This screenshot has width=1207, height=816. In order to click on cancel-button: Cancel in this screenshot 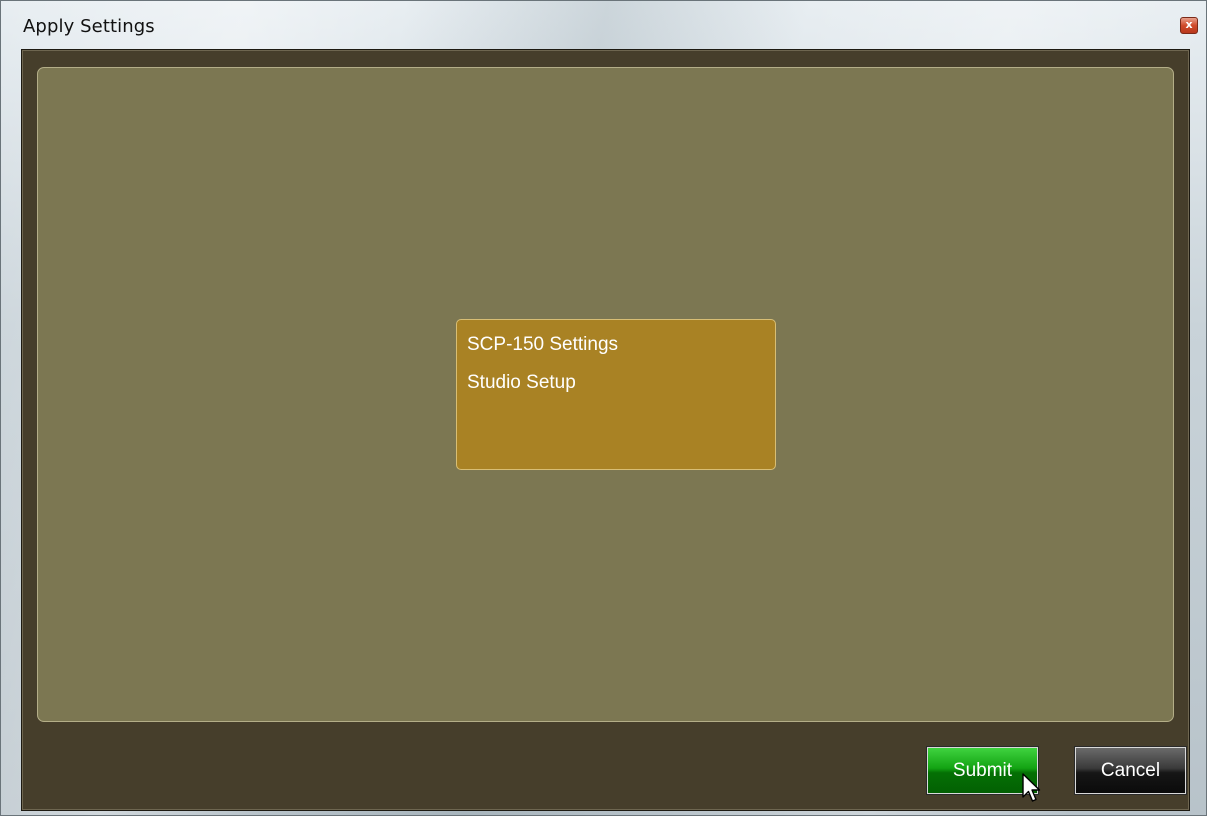, I will do `click(1130, 770)`.